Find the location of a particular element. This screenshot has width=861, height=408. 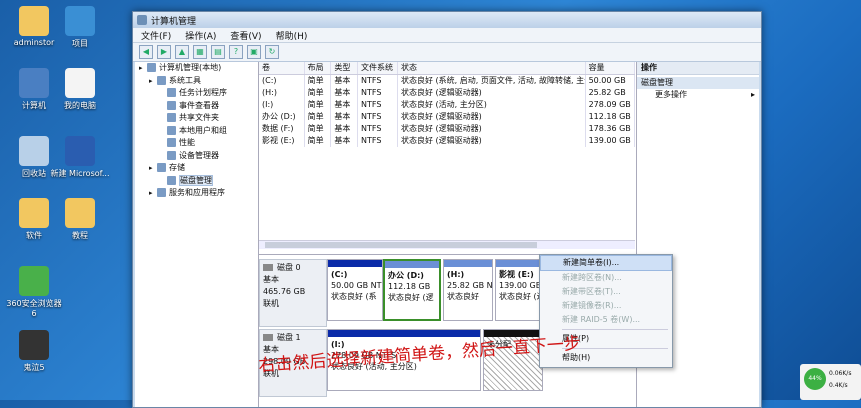

network-speed-widget: 44% 0.06K/s 0.4K/s is located at coordinates (830, 382).